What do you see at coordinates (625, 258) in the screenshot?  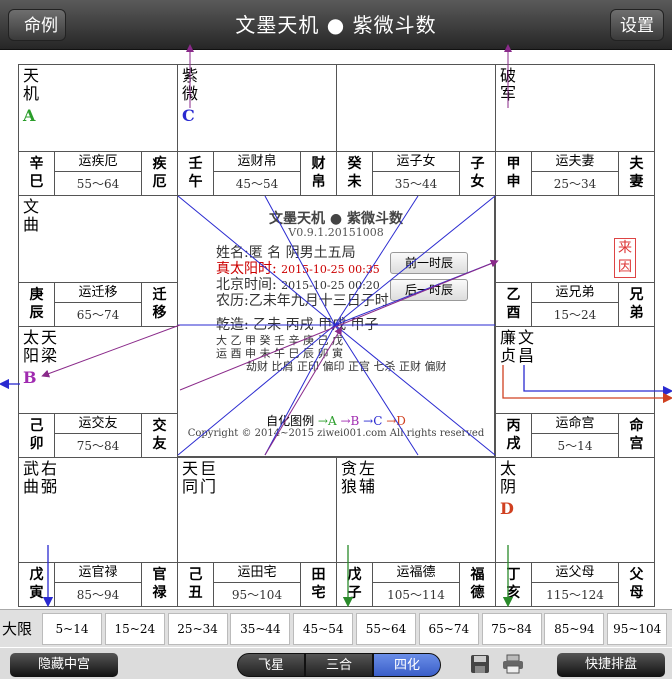 I see `laiyin-badge: 来因` at bounding box center [625, 258].